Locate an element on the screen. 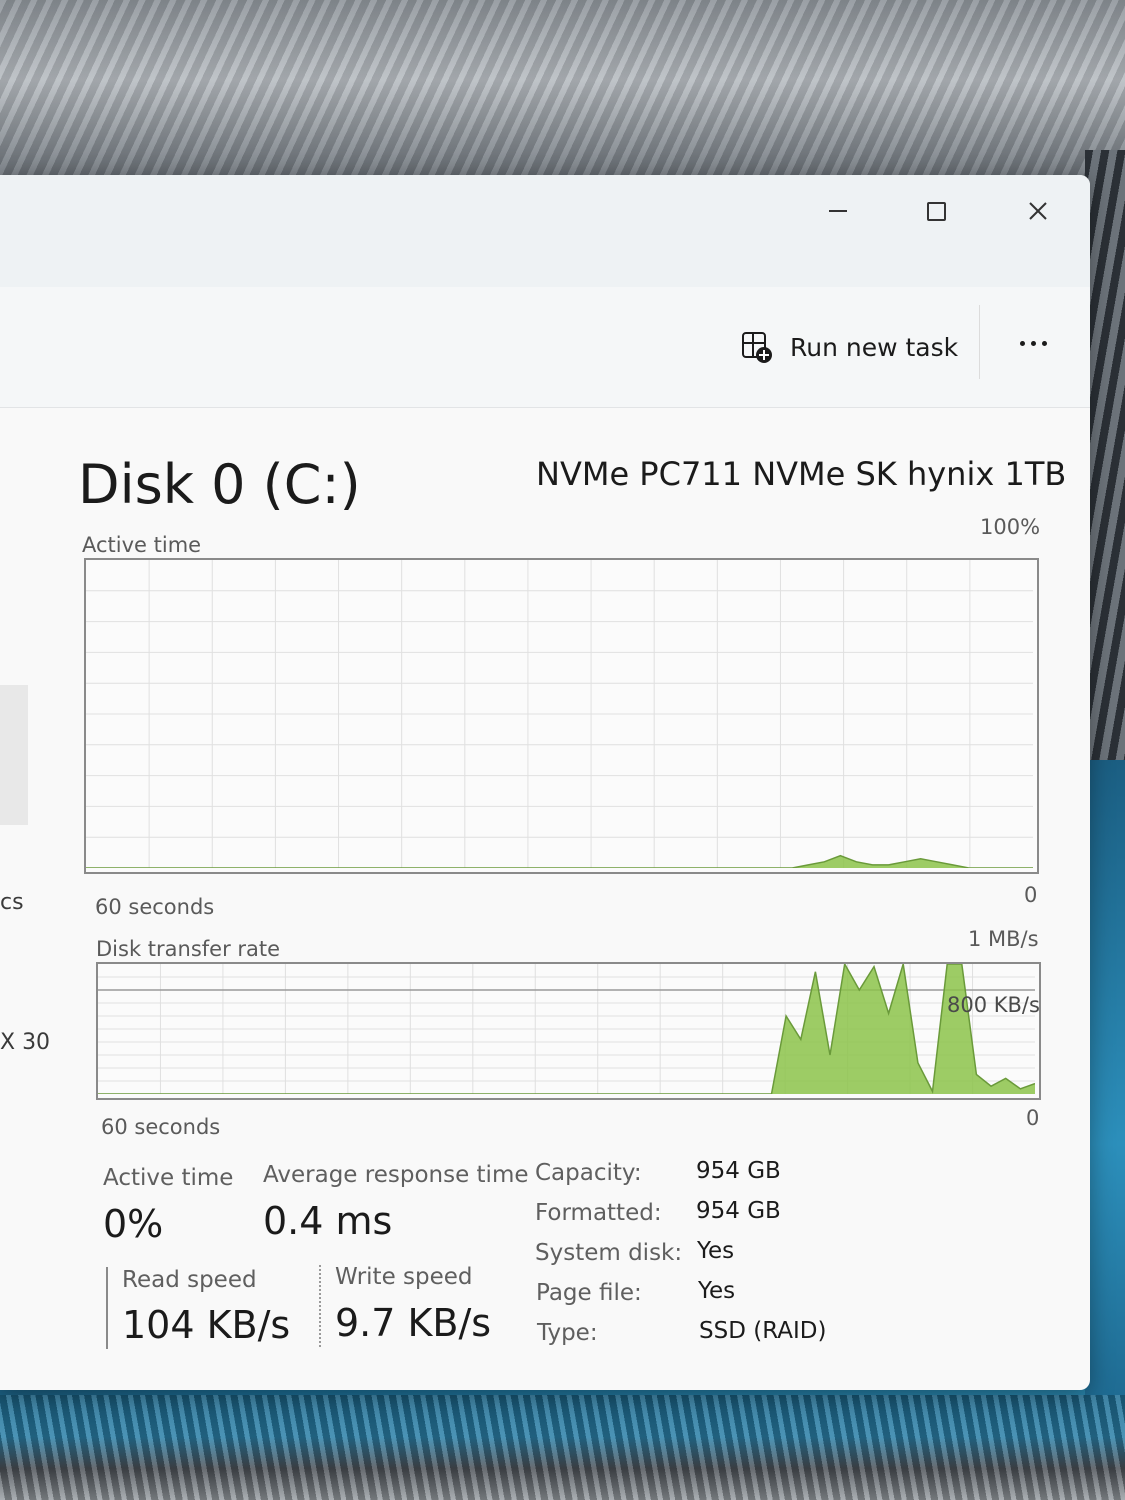 Image resolution: width=1125 pixels, height=1500 pixels. sidebar-item-fragment: cs is located at coordinates (12, 902).